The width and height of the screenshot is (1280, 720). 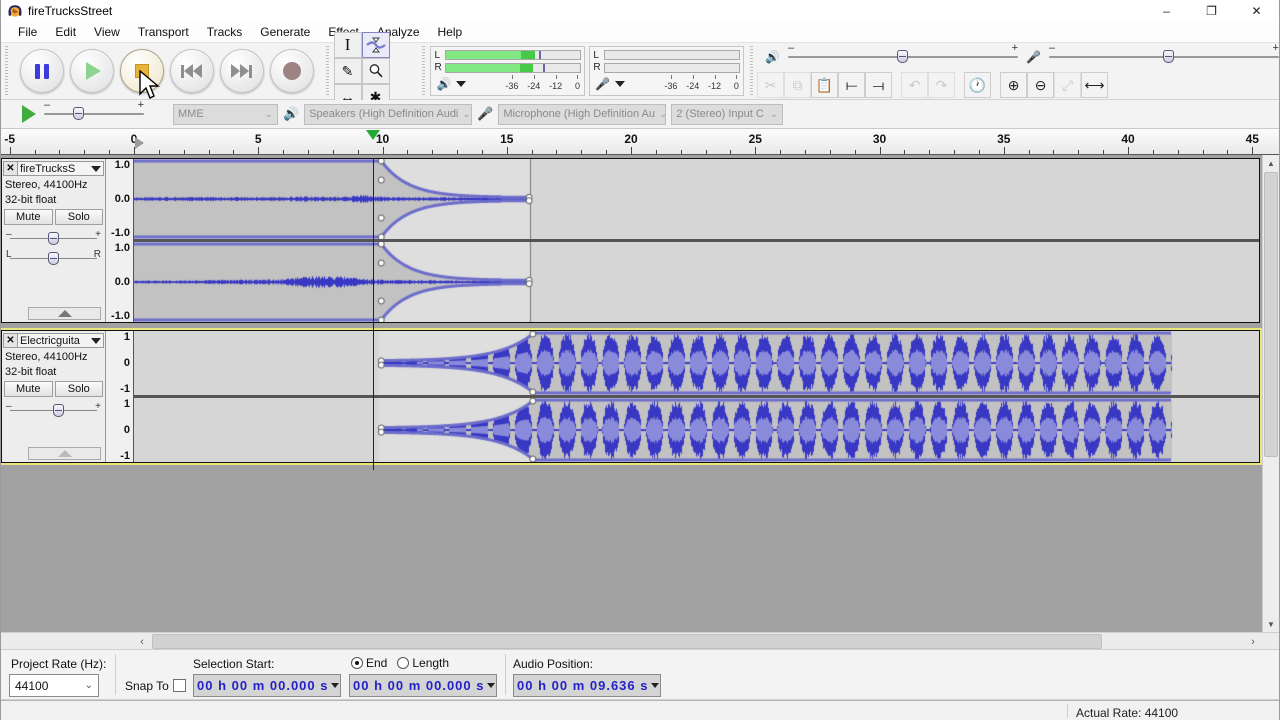 What do you see at coordinates (879, 85) in the screenshot?
I see `silence-audio-button: ⟞` at bounding box center [879, 85].